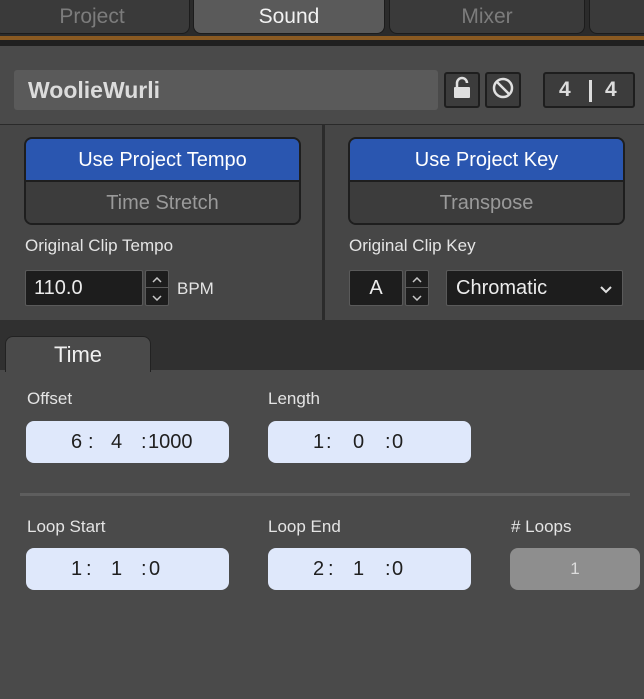  I want to click on time-divider, so click(325, 494).